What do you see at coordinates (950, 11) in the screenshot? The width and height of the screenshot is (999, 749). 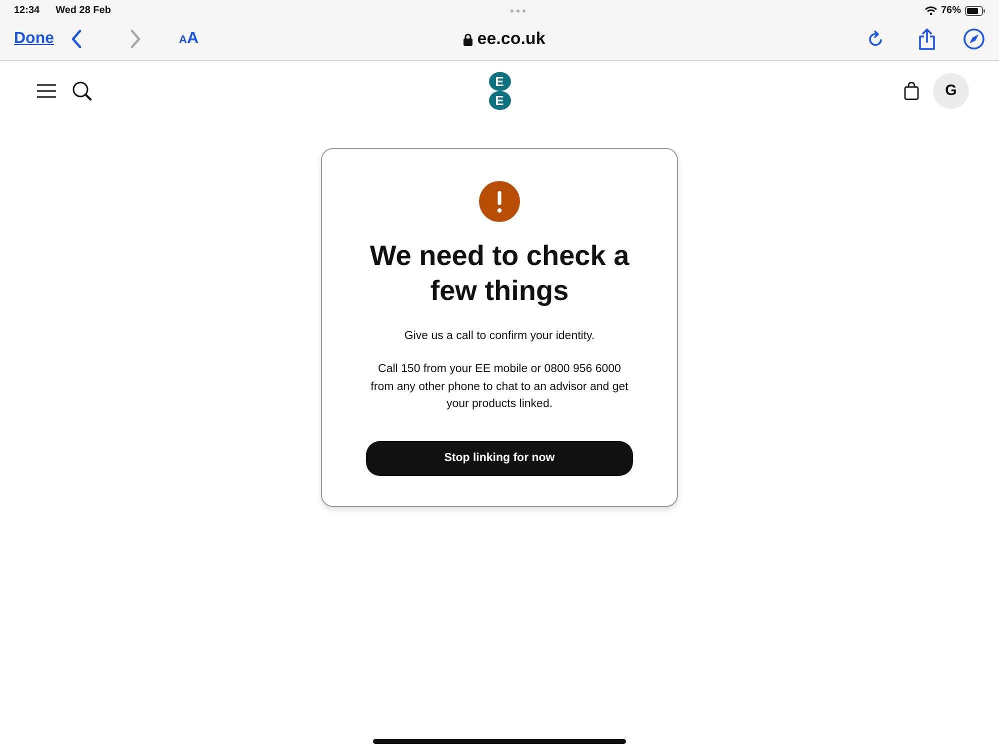 I see `battery-percent: 76%` at bounding box center [950, 11].